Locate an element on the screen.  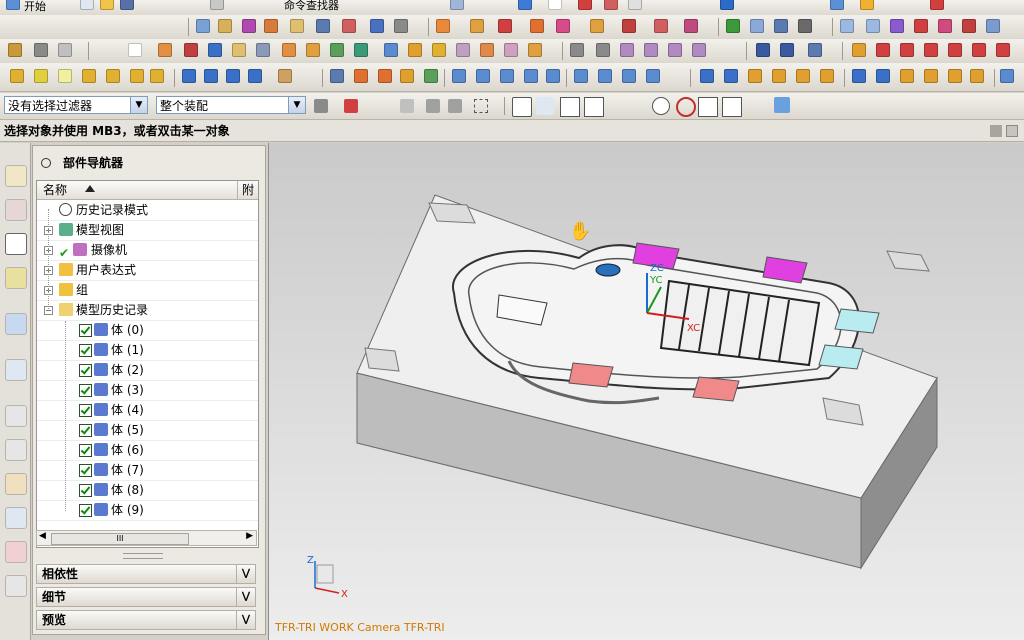
annotation-icon is located at coordinates (945, 26).